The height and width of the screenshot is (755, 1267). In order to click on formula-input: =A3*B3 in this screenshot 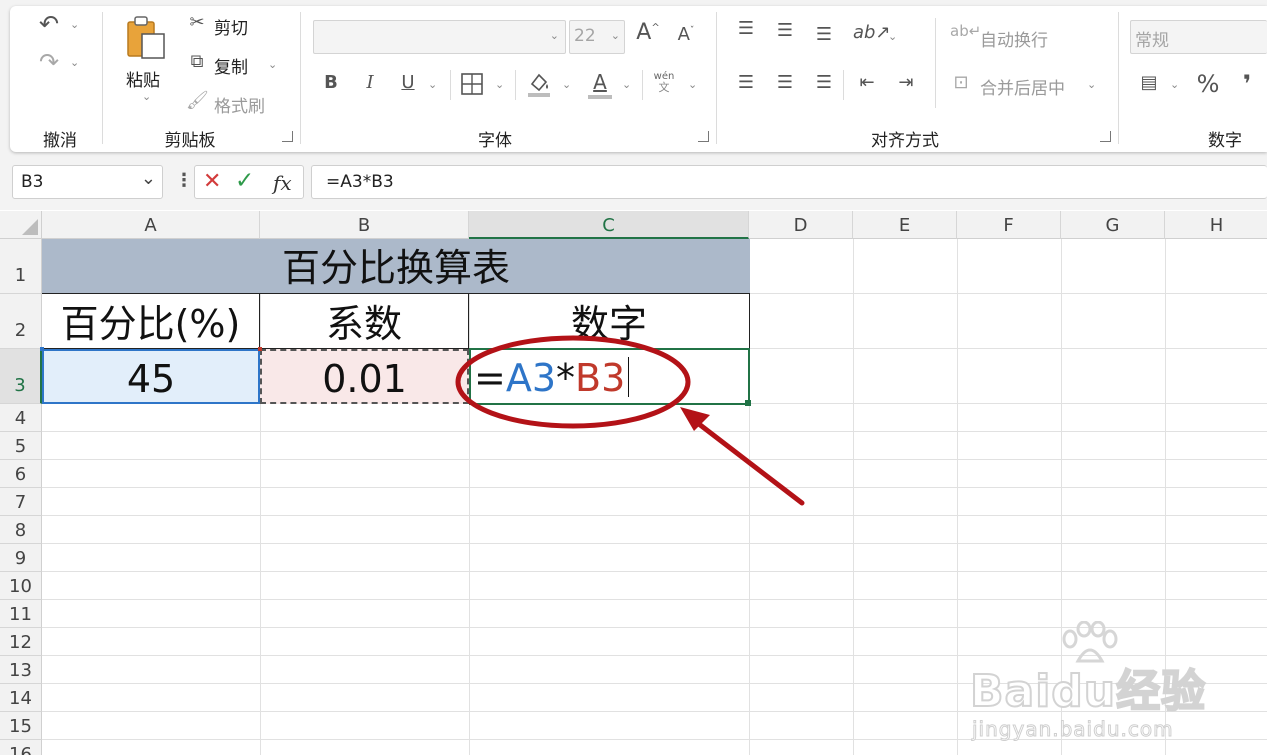, I will do `click(789, 182)`.